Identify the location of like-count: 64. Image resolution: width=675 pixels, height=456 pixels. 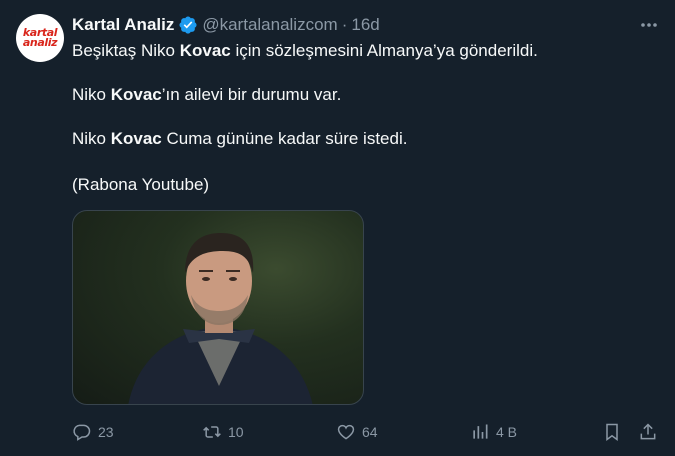
(370, 432).